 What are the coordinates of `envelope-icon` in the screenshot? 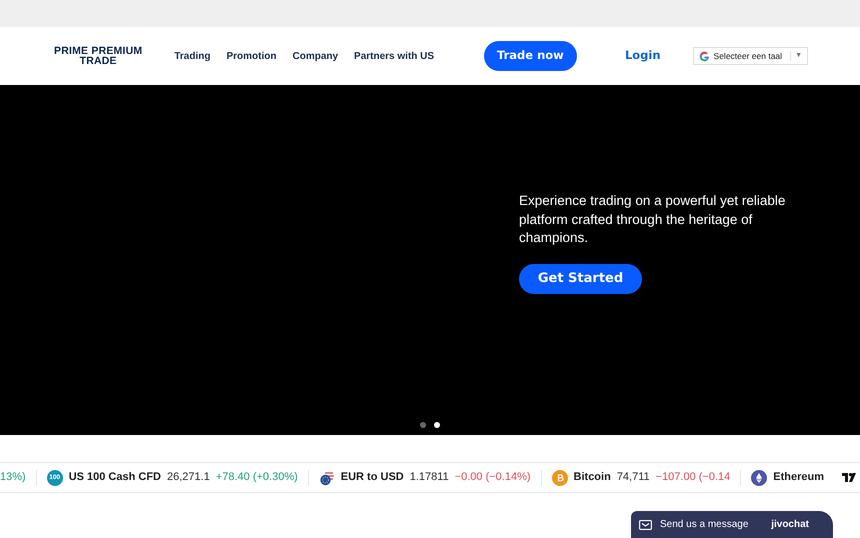 It's located at (645, 525).